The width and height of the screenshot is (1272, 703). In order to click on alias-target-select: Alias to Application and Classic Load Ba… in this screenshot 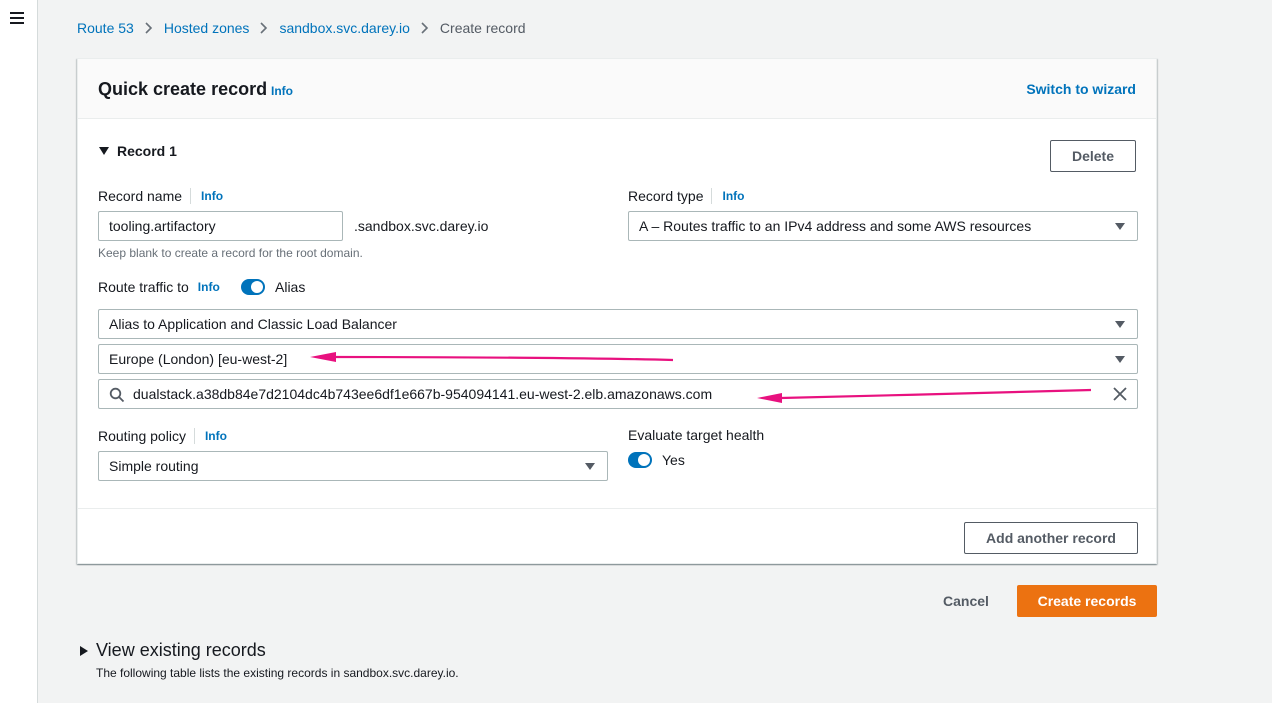, I will do `click(618, 324)`.